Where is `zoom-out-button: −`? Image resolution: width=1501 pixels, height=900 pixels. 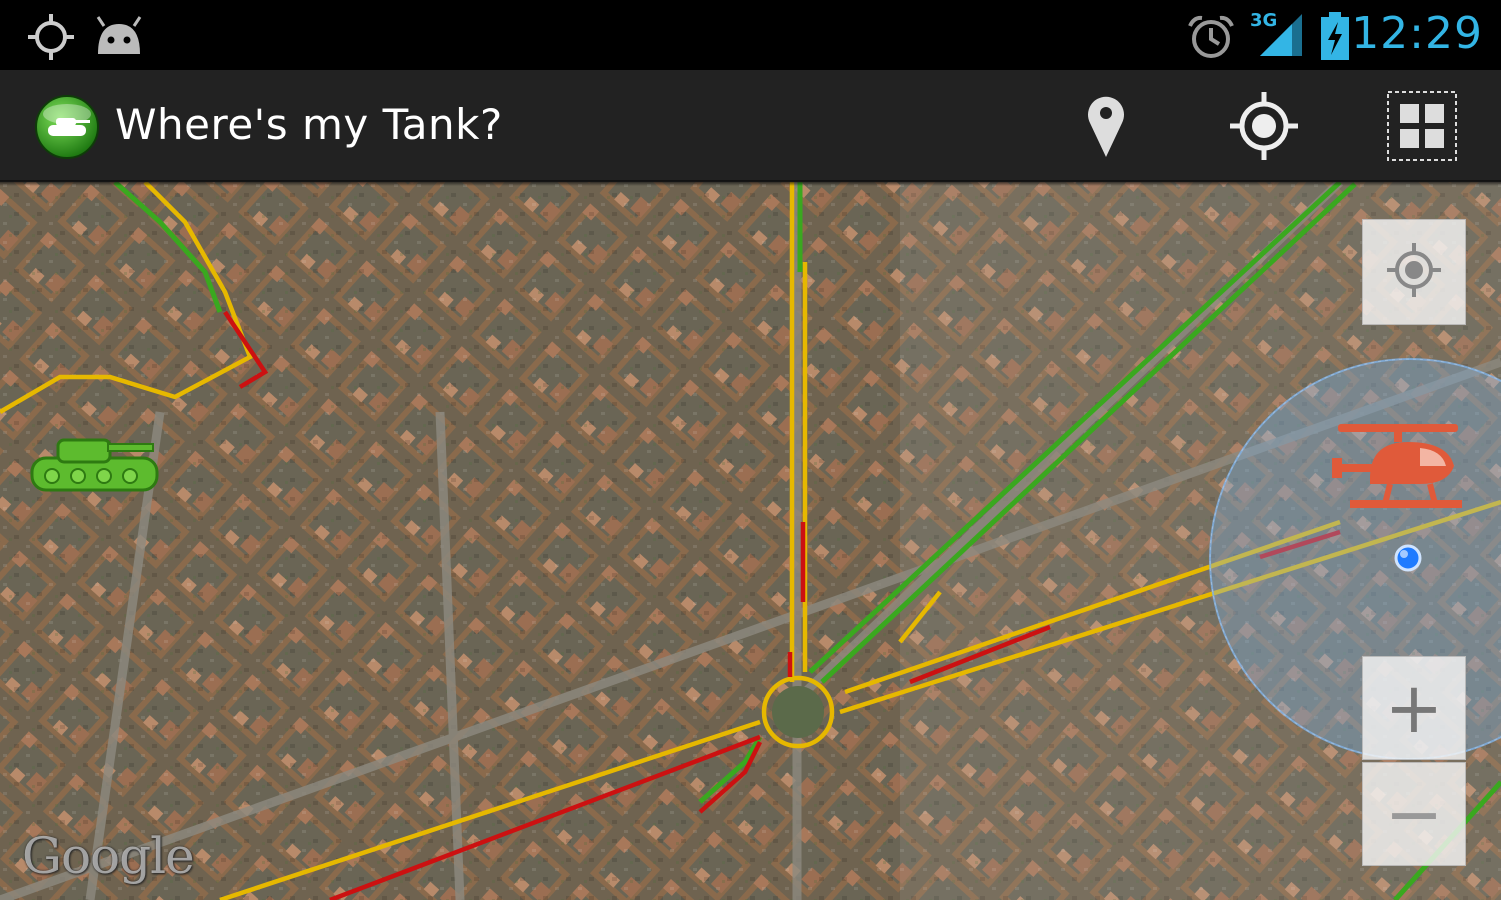
zoom-out-button: − is located at coordinates (1414, 814).